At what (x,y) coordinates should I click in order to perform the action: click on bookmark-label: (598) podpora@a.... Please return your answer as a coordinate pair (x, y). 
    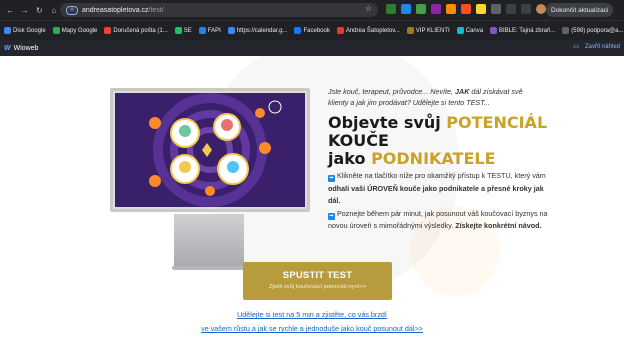
    Looking at the image, I should click on (597, 30).